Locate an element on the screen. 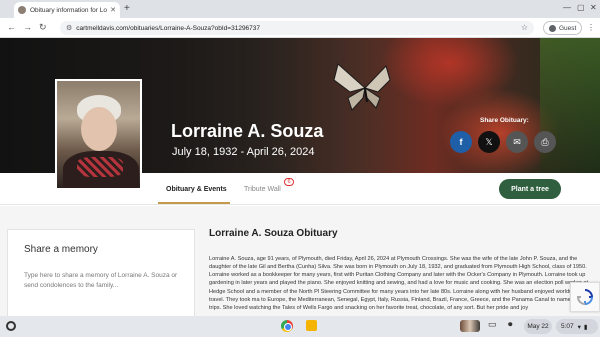 This screenshot has width=600, height=337. wifi-icon: ▾ is located at coordinates (579, 327).